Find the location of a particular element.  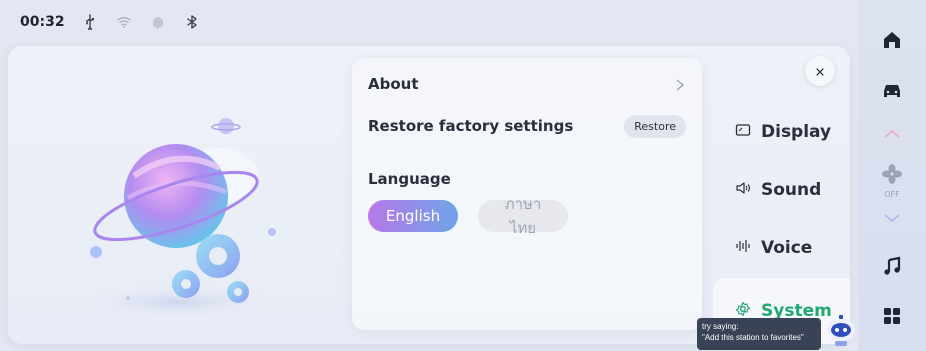

about-label: About is located at coordinates (393, 84).